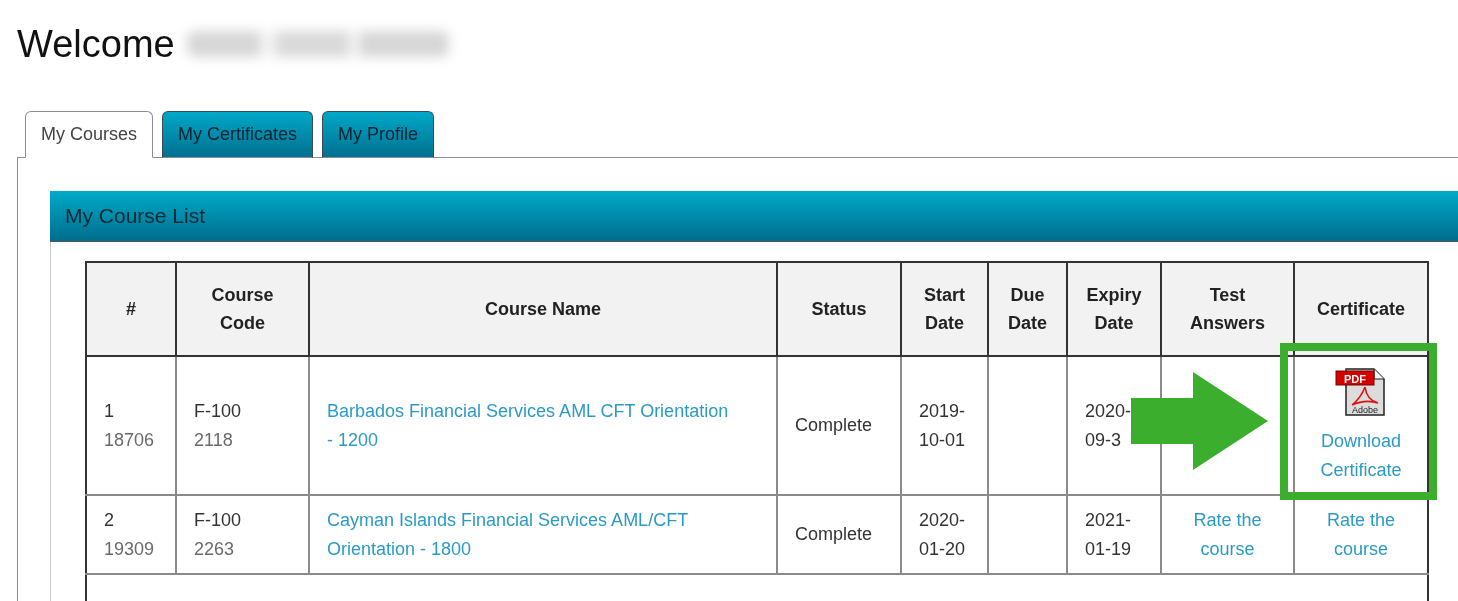  Describe the element at coordinates (543, 309) in the screenshot. I see `column-header: Course Name` at that location.